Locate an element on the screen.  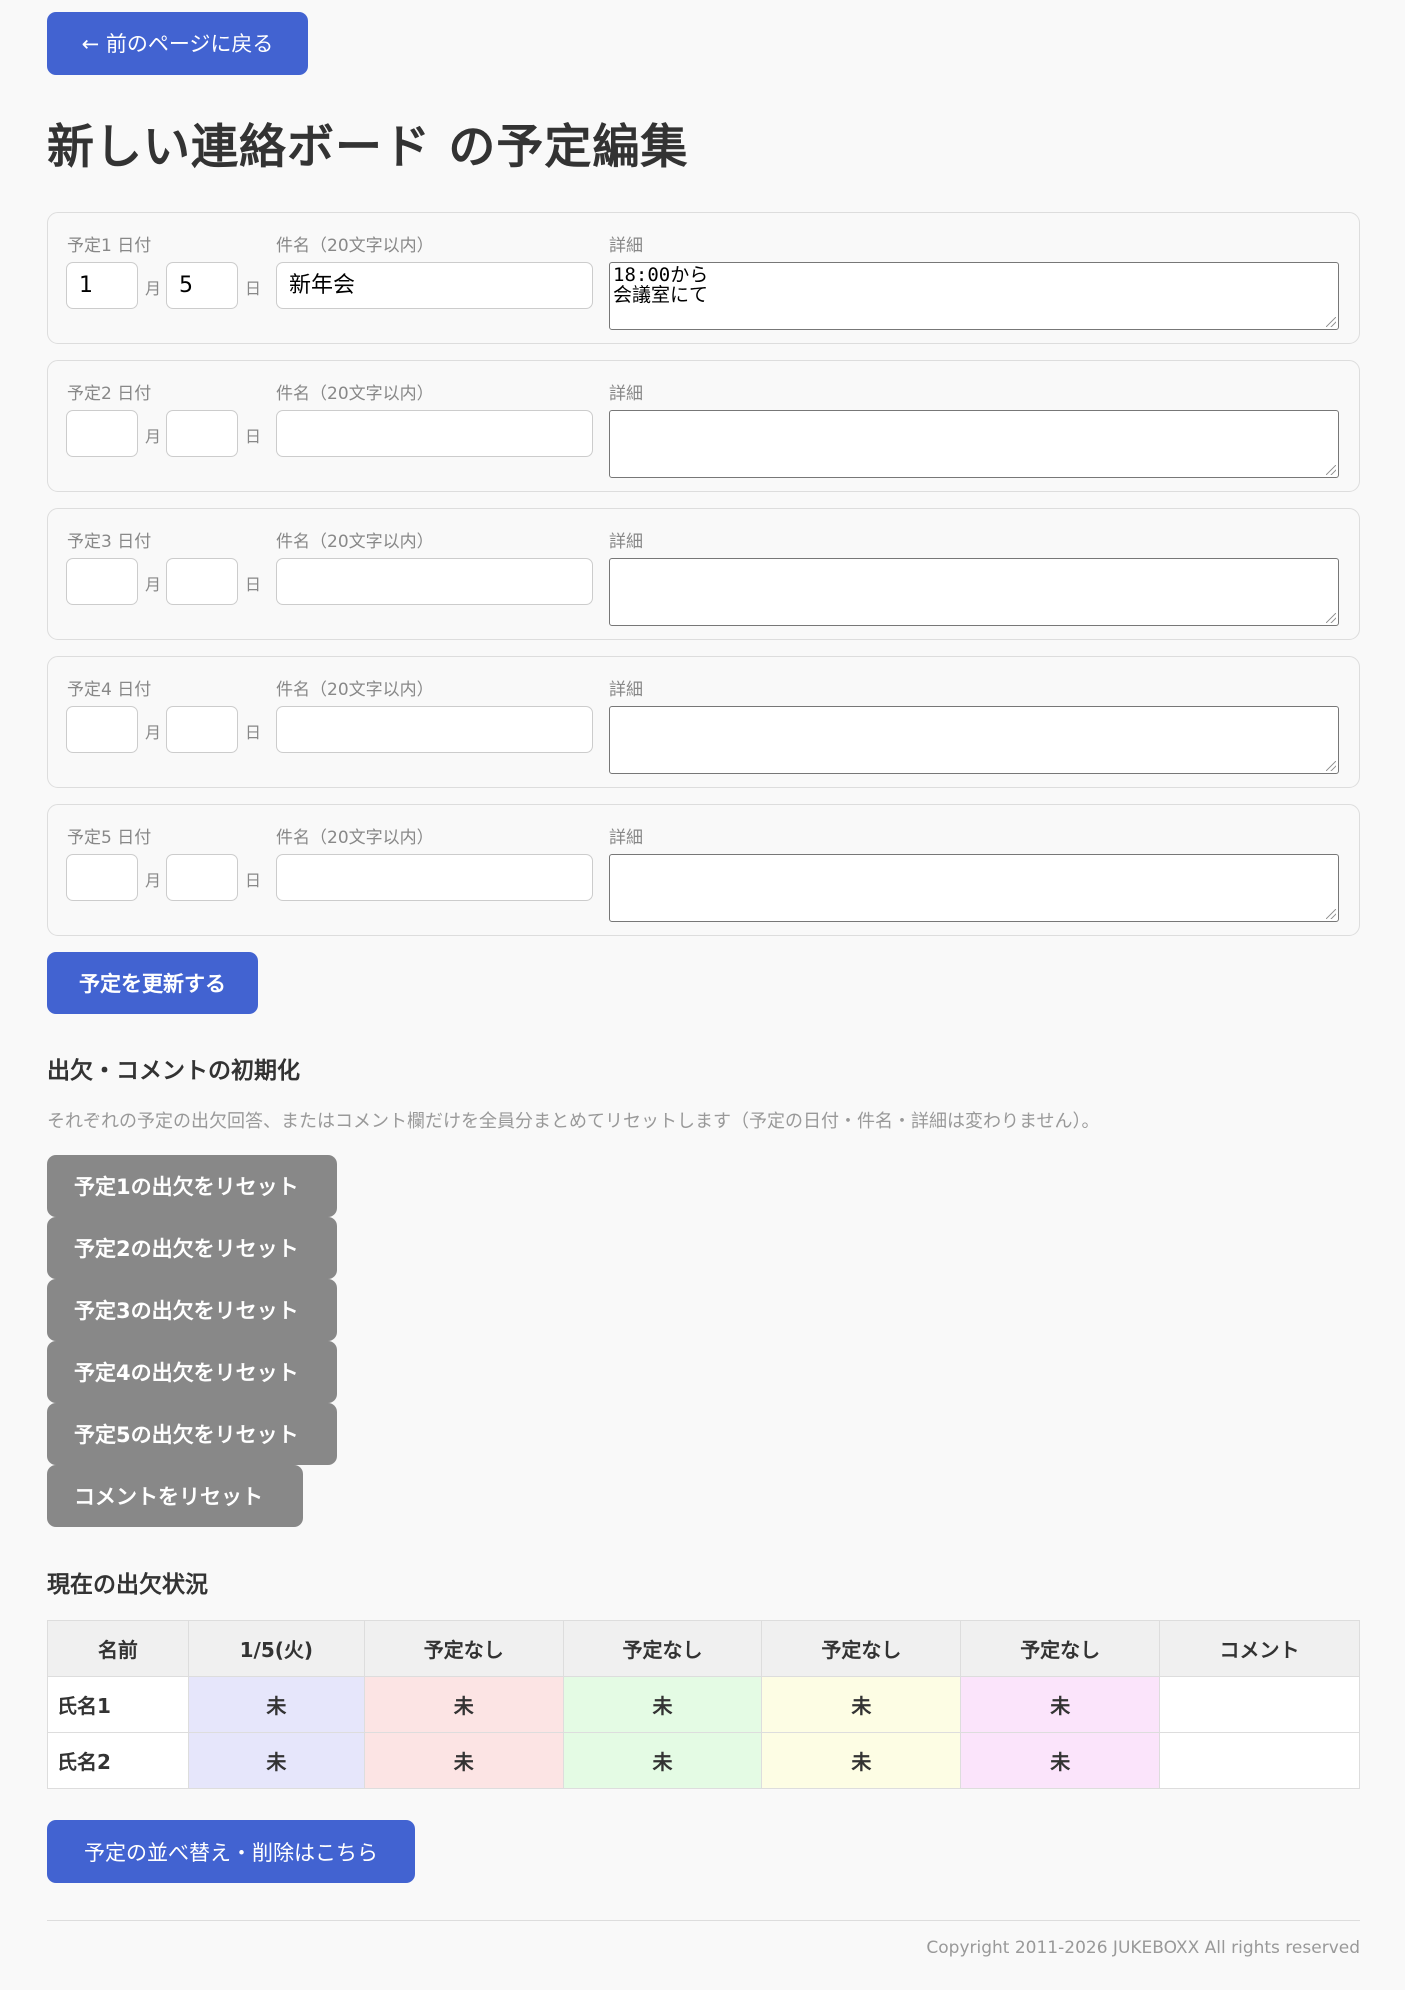
reset-attendance-4-button: 予定4の出欠をリセット is located at coordinates (192, 1372).